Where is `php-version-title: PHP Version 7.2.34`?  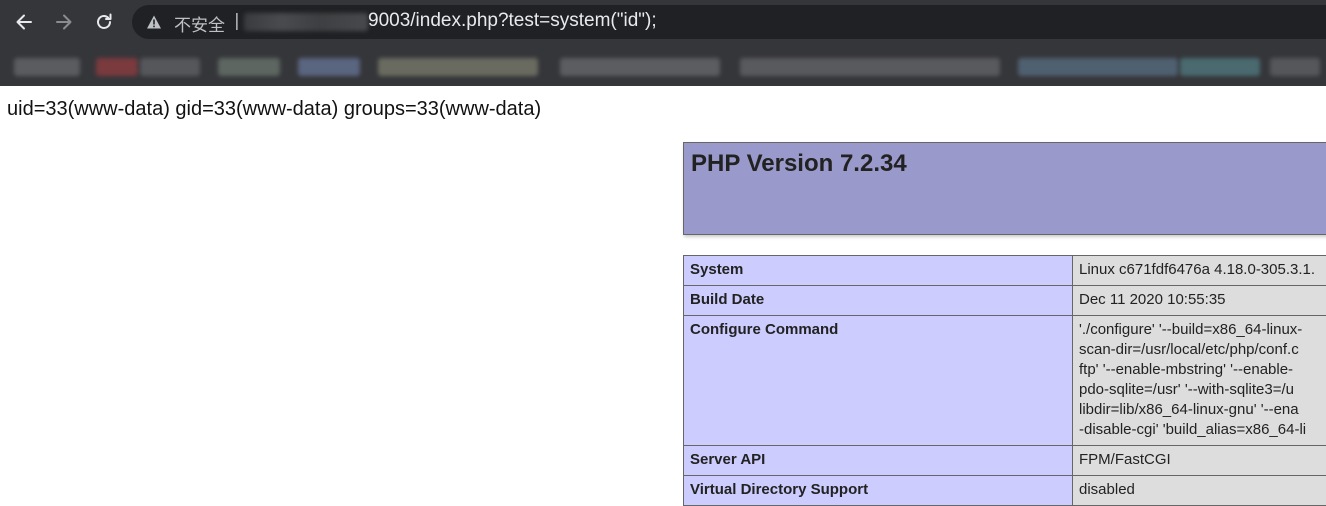
php-version-title: PHP Version 7.2.34 is located at coordinates (799, 164).